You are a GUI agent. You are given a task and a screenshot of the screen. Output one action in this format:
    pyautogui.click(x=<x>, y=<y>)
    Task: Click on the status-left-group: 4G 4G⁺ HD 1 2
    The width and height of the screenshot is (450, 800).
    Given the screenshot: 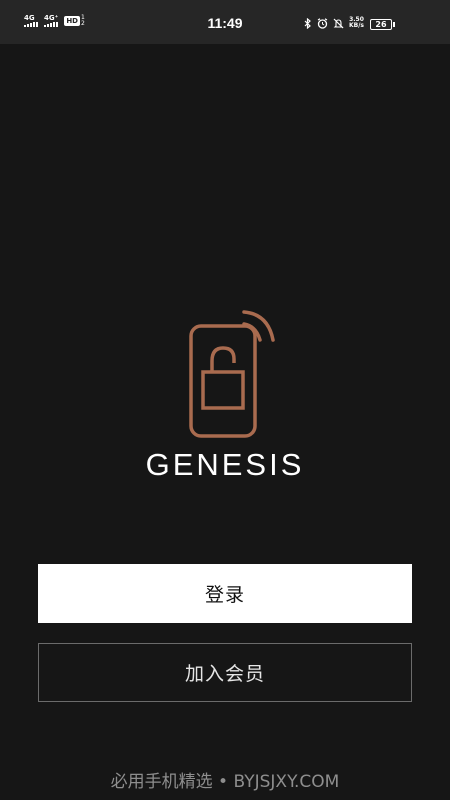 What is the action you would take?
    pyautogui.click(x=54, y=20)
    